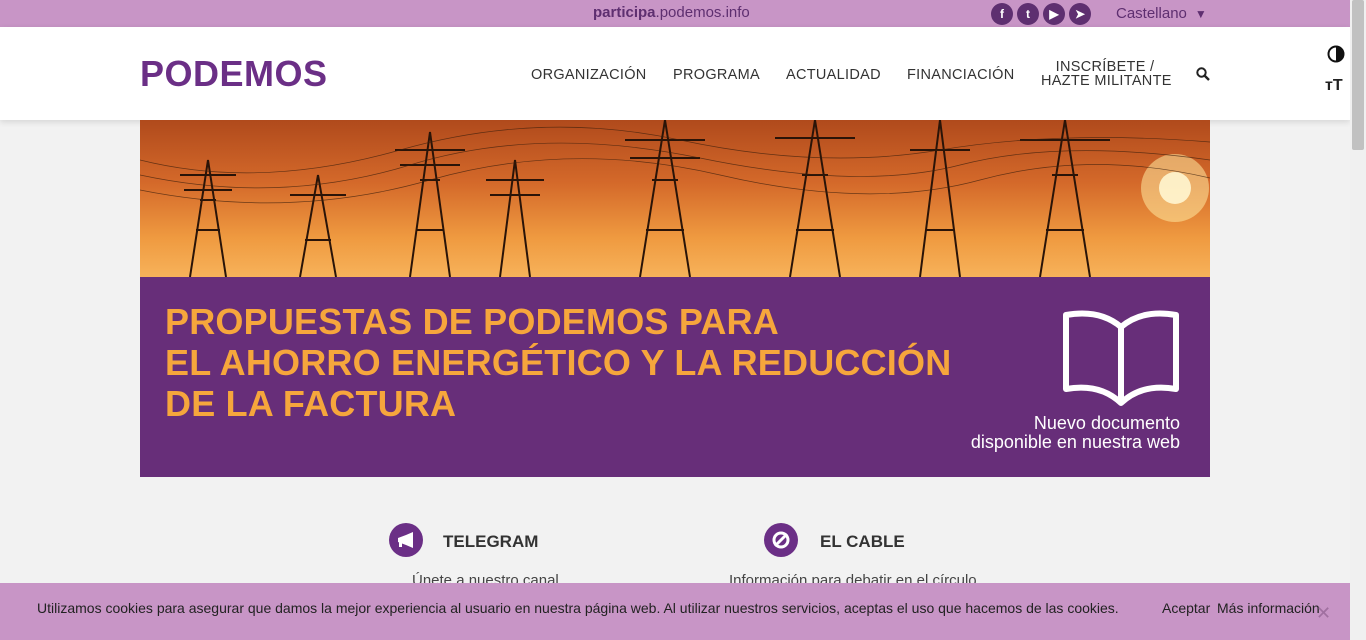  Describe the element at coordinates (311, 403) in the screenshot. I see `banner-headline-line3: DE LA FACTURA` at that location.